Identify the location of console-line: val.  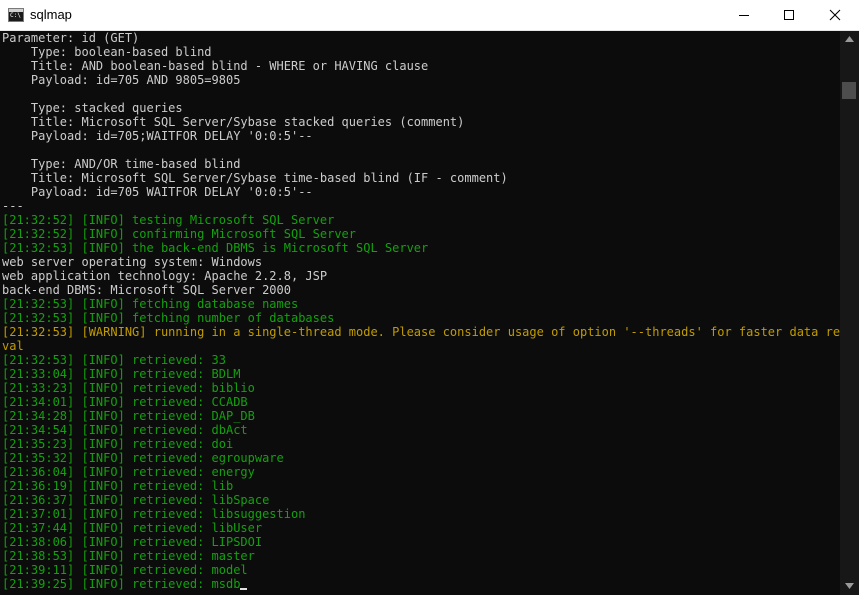
(421, 346).